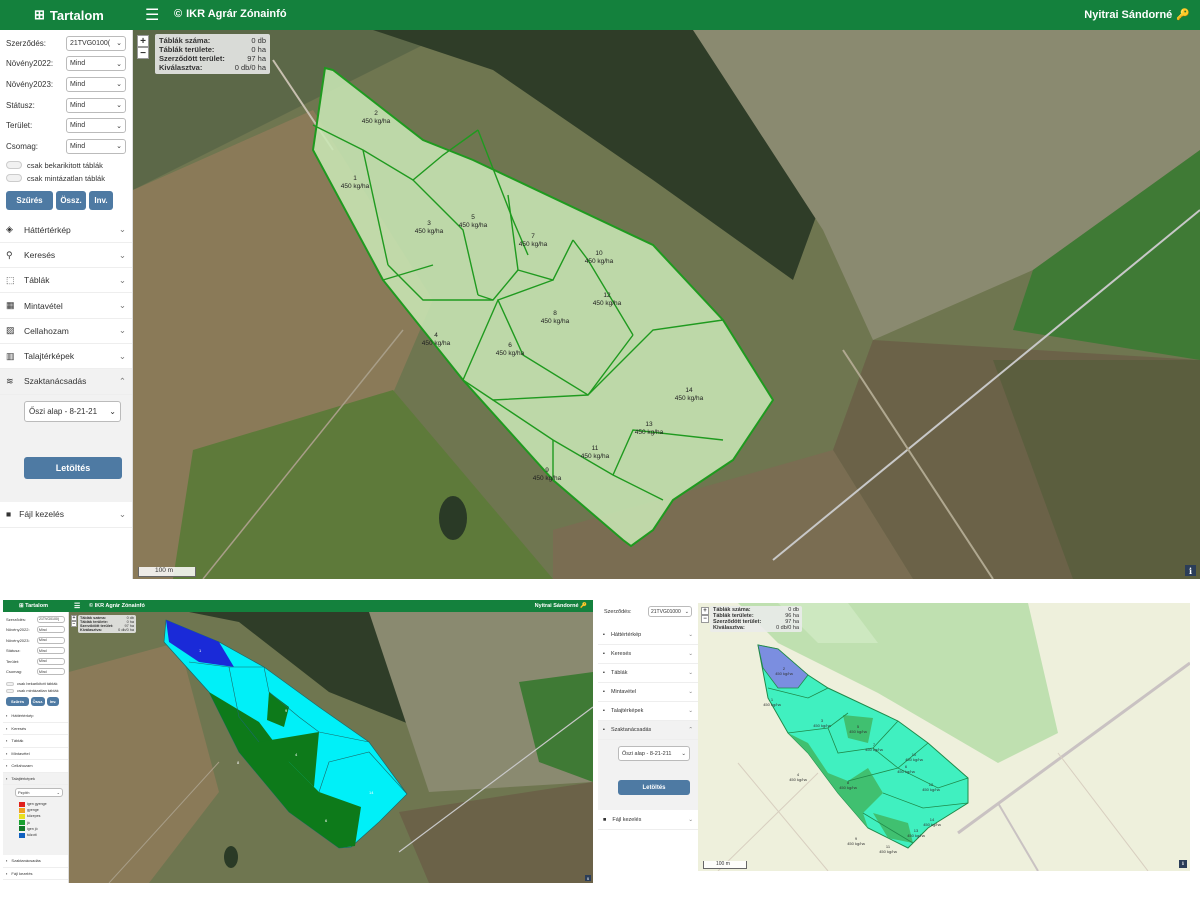 This screenshot has width=1200, height=900. Describe the element at coordinates (604, 635) in the screenshot. I see `thumb2-accordion-icon: ▪` at that location.